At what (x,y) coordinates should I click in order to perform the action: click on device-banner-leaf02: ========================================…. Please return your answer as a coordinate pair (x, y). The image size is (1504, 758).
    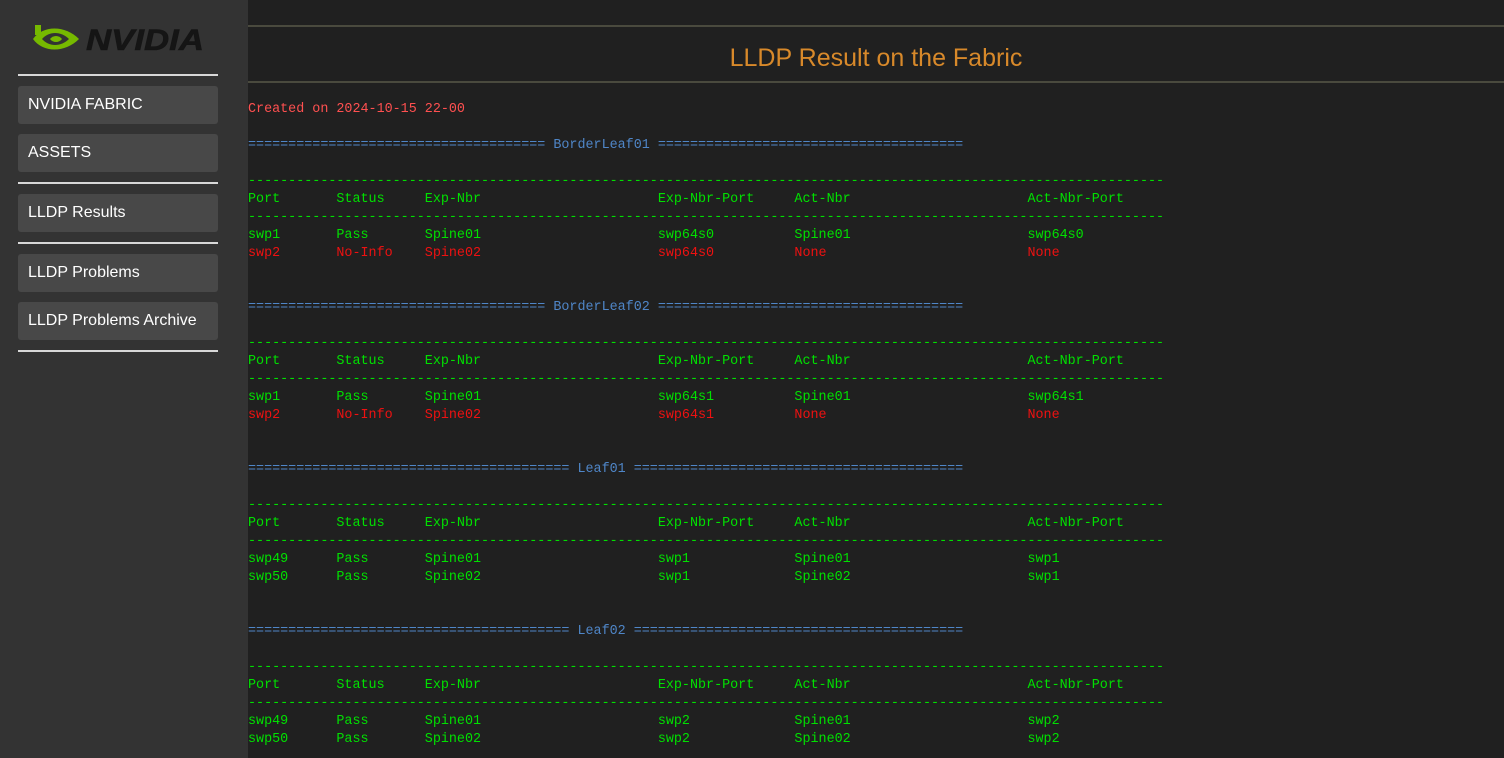
    Looking at the image, I should click on (606, 631).